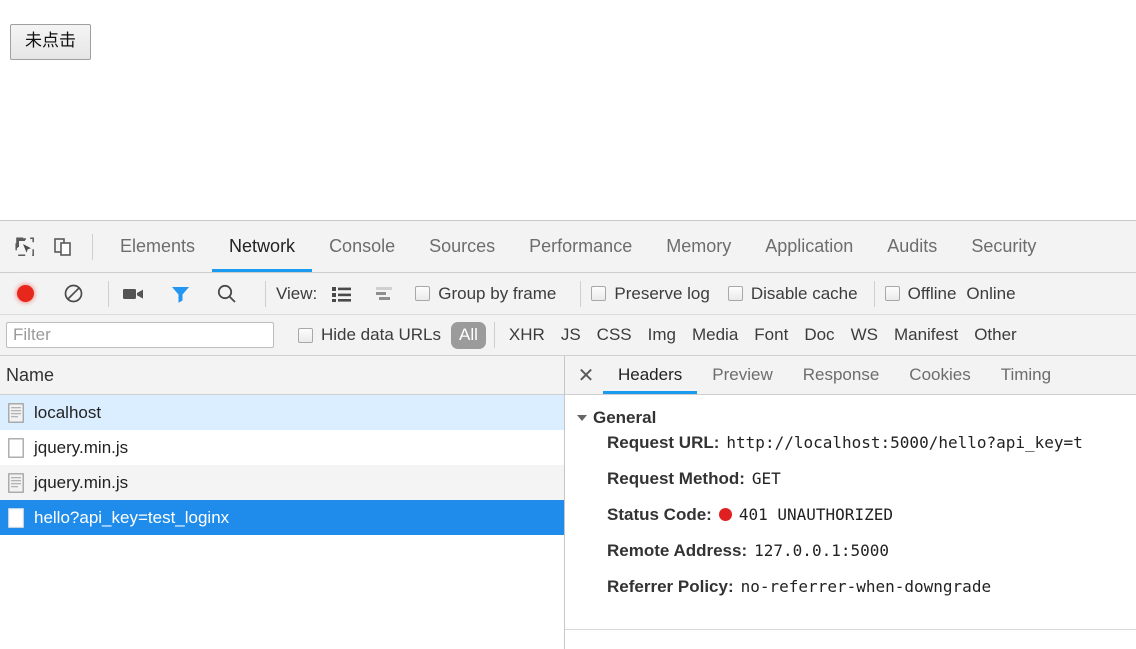 The width and height of the screenshot is (1136, 649). What do you see at coordinates (16, 517) in the screenshot?
I see `blank-document-icon` at bounding box center [16, 517].